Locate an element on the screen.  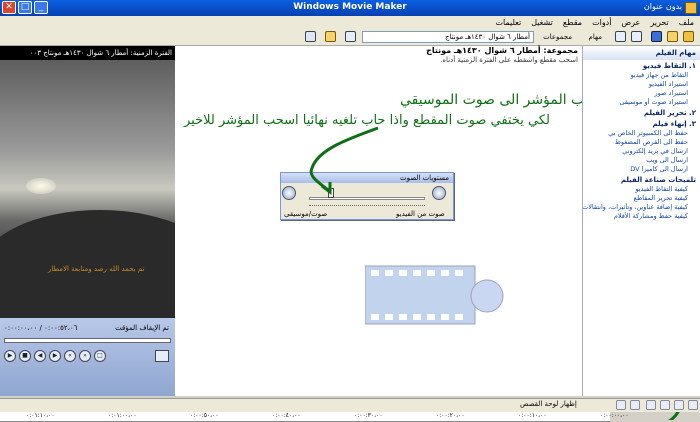
toolbar: مهام مجموعات أمطار ٦ شوال ١٤٣٠هـ مونتاج is located at coordinates (350, 37).